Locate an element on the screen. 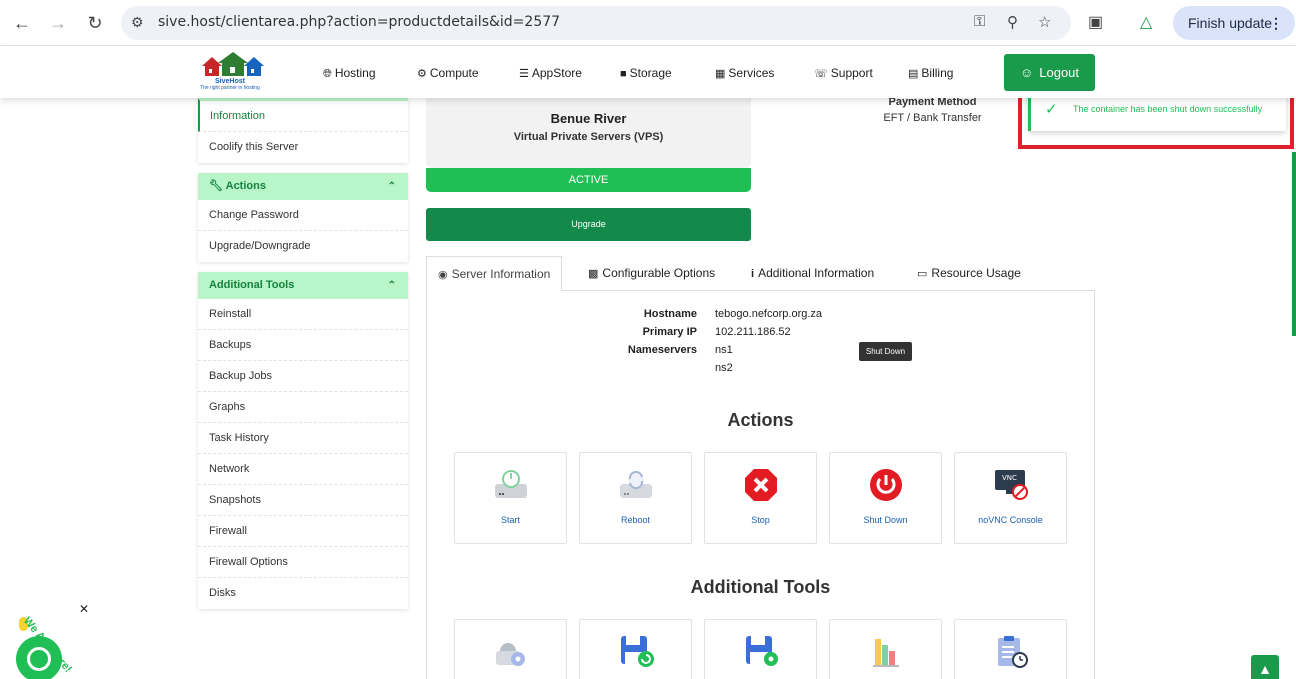  menu-billing: ▤ Billing is located at coordinates (930, 73).